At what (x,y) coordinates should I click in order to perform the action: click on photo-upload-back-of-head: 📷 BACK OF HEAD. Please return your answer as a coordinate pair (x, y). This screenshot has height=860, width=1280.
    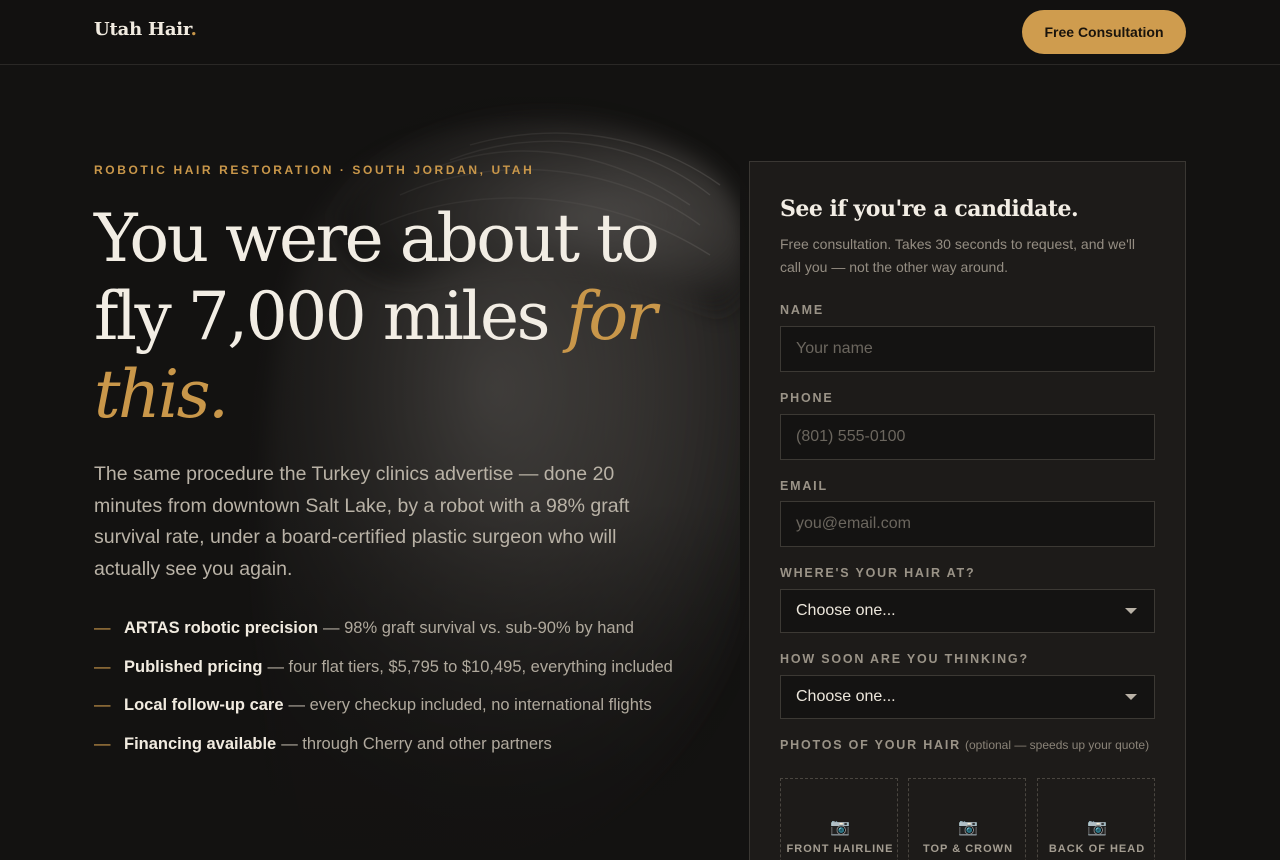
    Looking at the image, I should click on (1096, 819).